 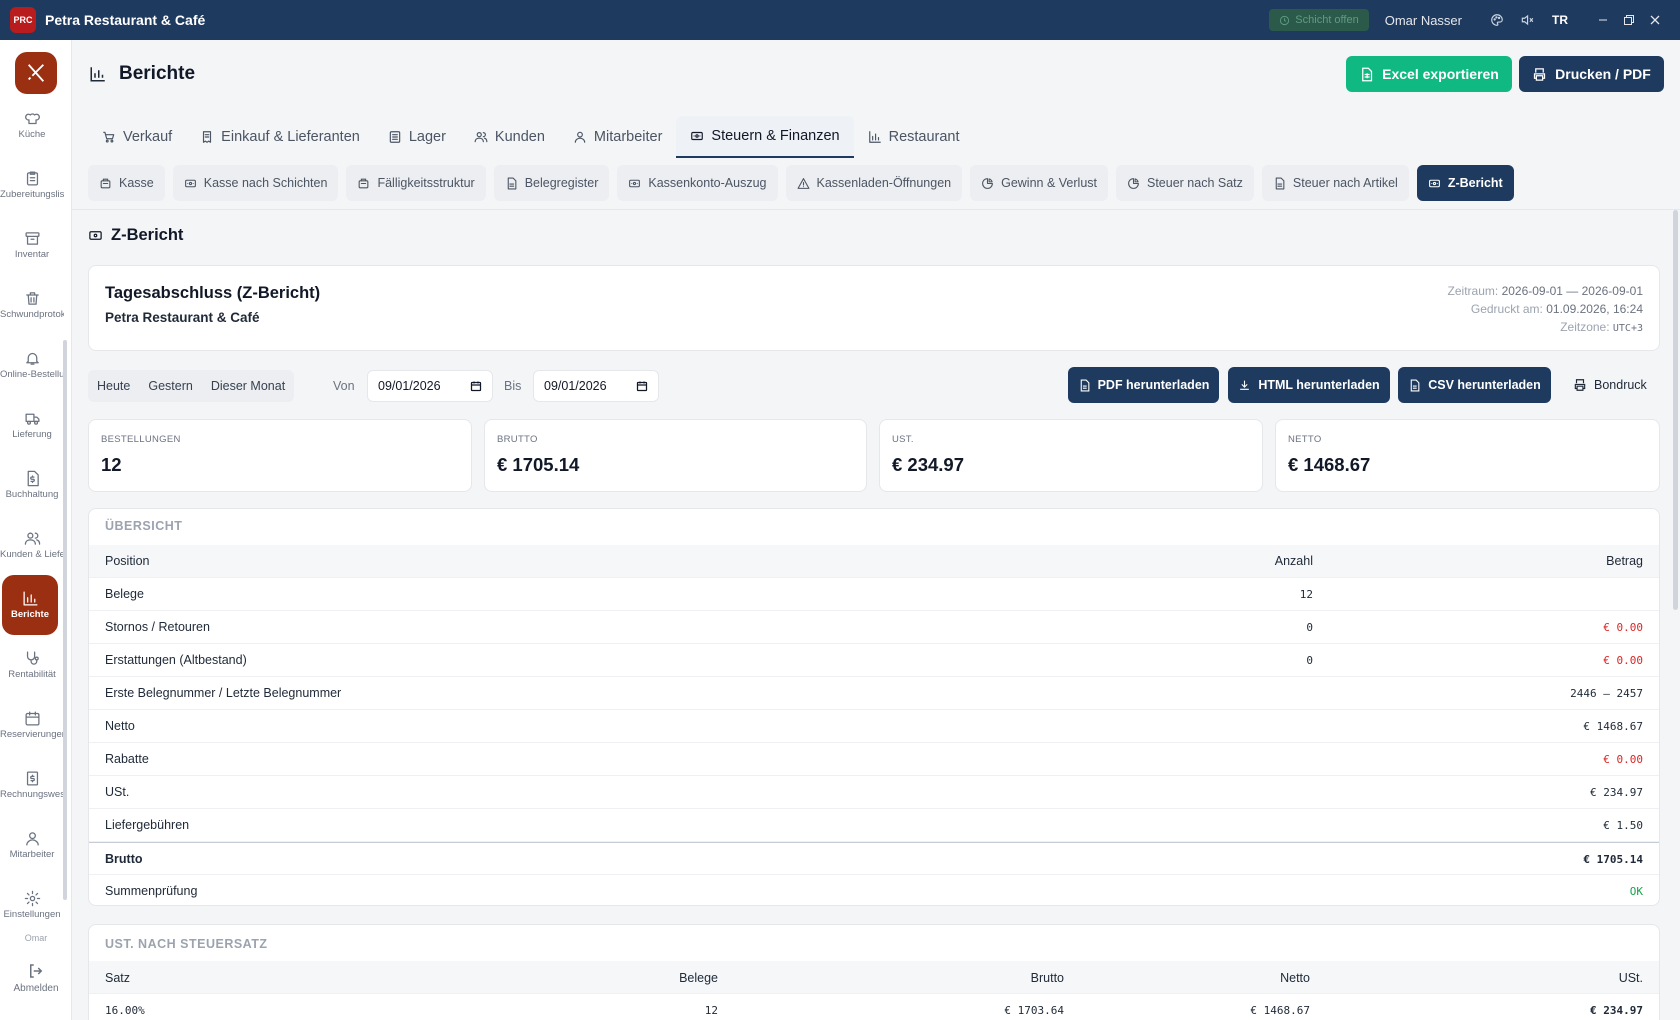 I want to click on sidebar-scrollbar, so click(x=65, y=620).